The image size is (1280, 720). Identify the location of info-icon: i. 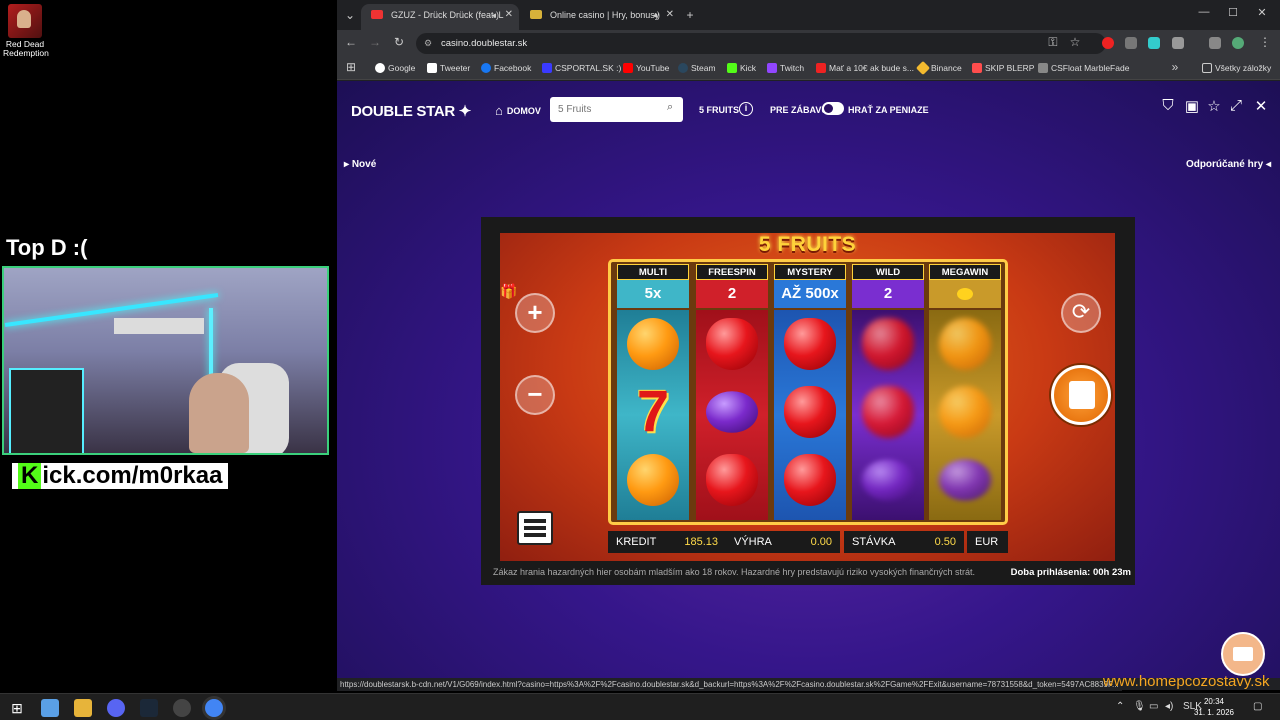
(746, 109).